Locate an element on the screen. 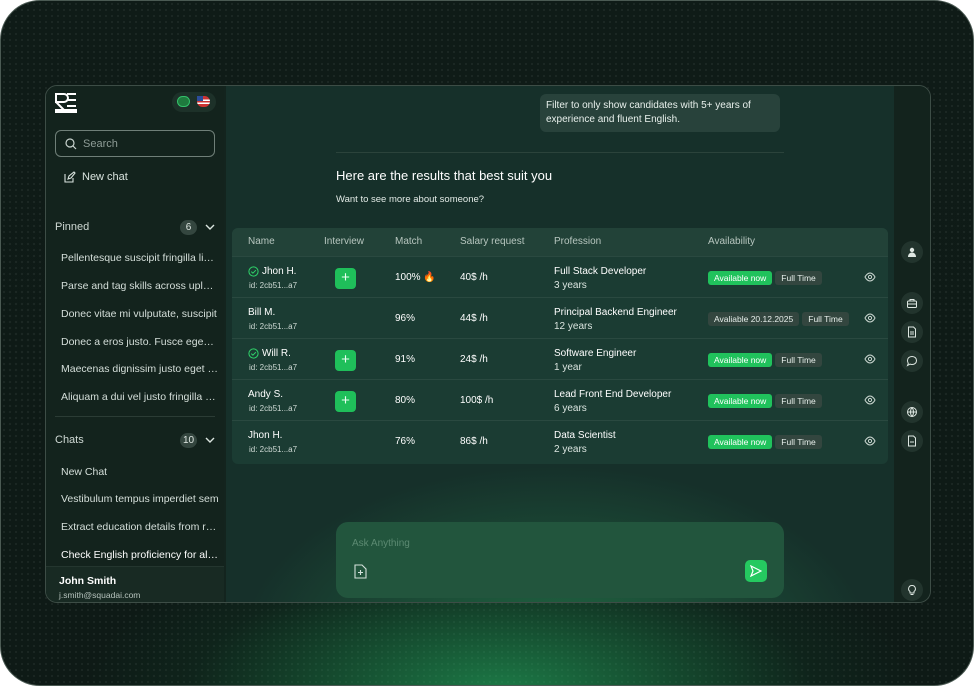  pinned-item: Maecenas dignissim justo eget nulla is located at coordinates (140, 369).